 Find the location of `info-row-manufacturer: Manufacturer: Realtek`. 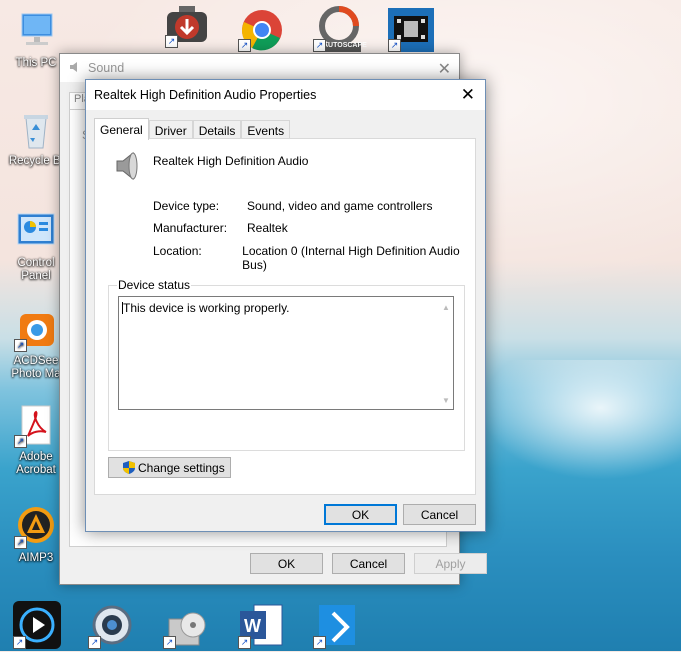

info-row-manufacturer: Manufacturer: Realtek is located at coordinates (220, 228).